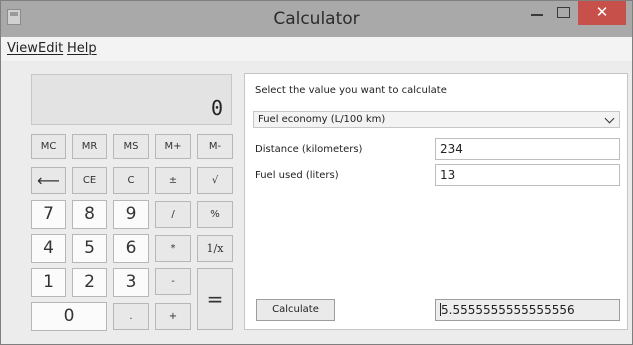 Image resolution: width=633 pixels, height=345 pixels. I want to click on reciprocal-button: 1/x, so click(215, 248).